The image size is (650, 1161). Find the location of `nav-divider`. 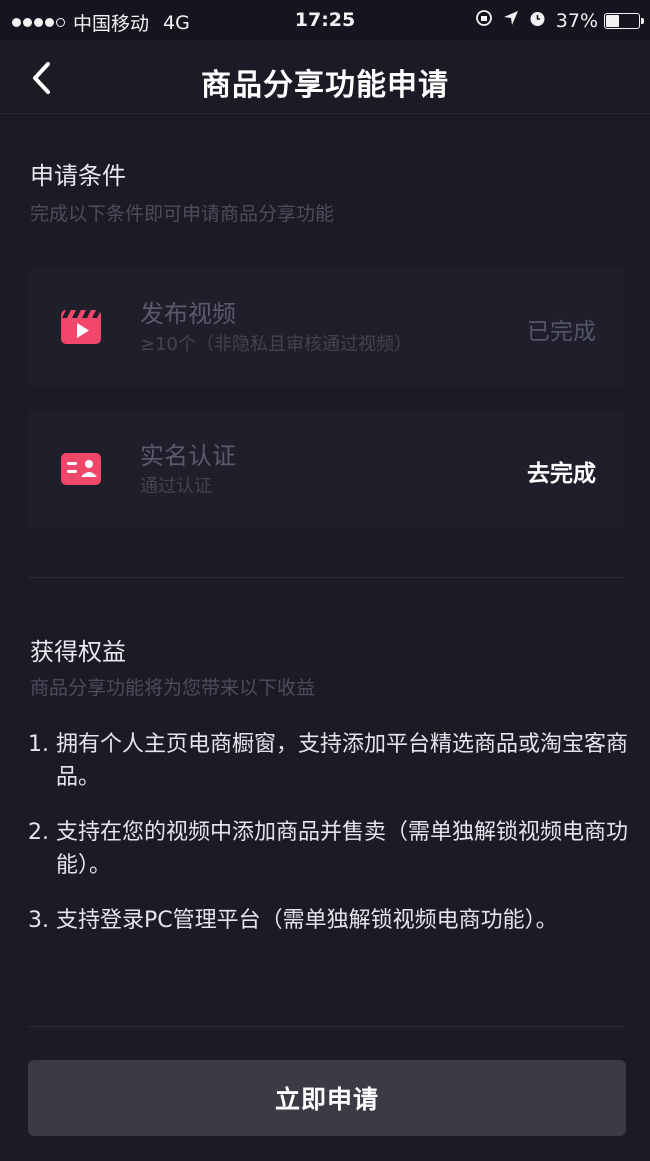

nav-divider is located at coordinates (325, 113).